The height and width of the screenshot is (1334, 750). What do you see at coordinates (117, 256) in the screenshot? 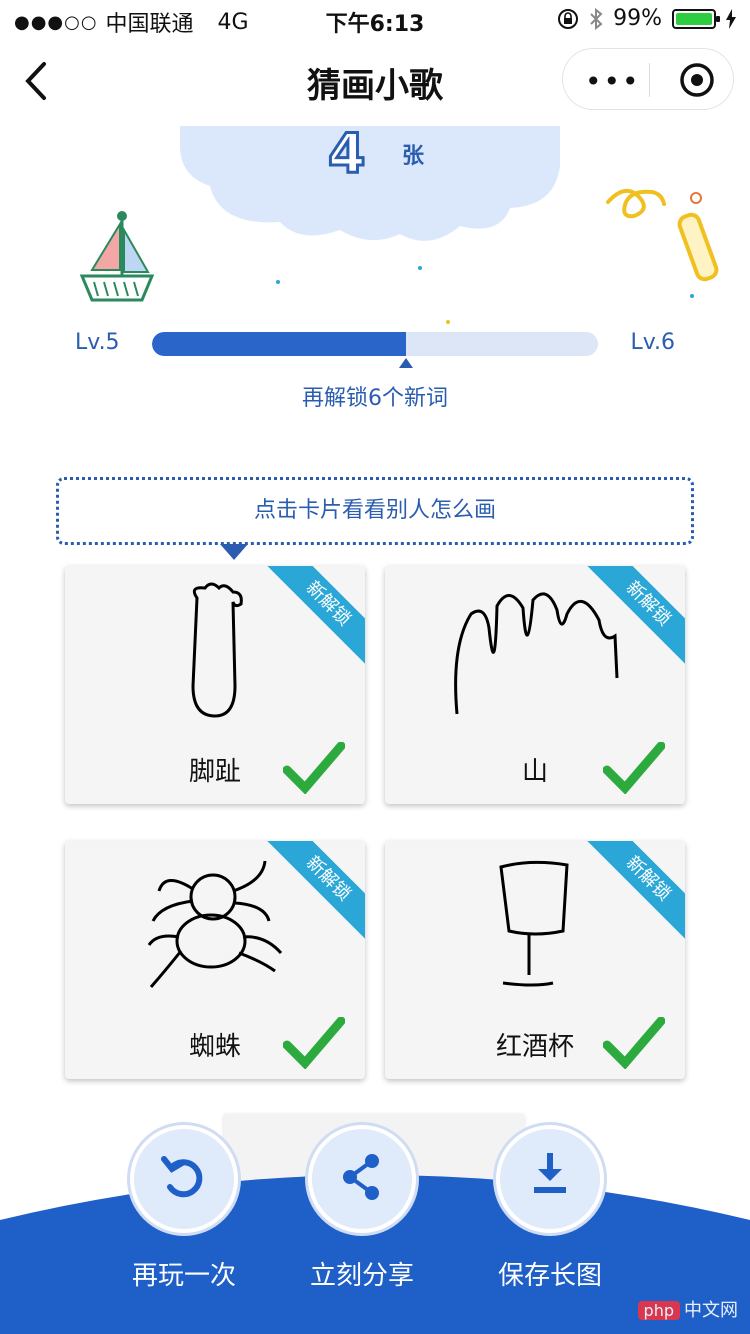
I see `sailboat-illustration` at bounding box center [117, 256].